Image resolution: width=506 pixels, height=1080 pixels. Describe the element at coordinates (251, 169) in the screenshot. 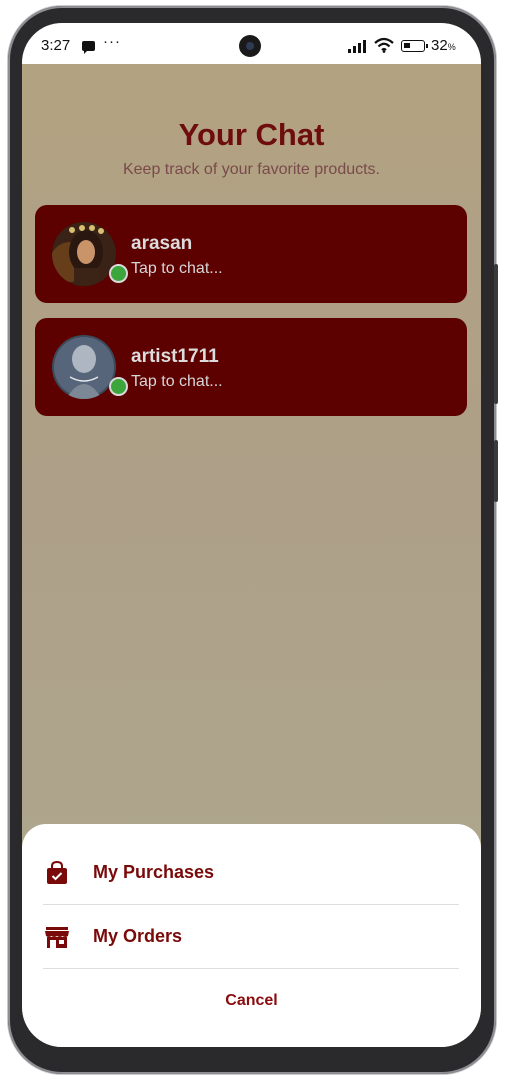

I see `page-subtitle: Keep track of your favorite products.` at that location.